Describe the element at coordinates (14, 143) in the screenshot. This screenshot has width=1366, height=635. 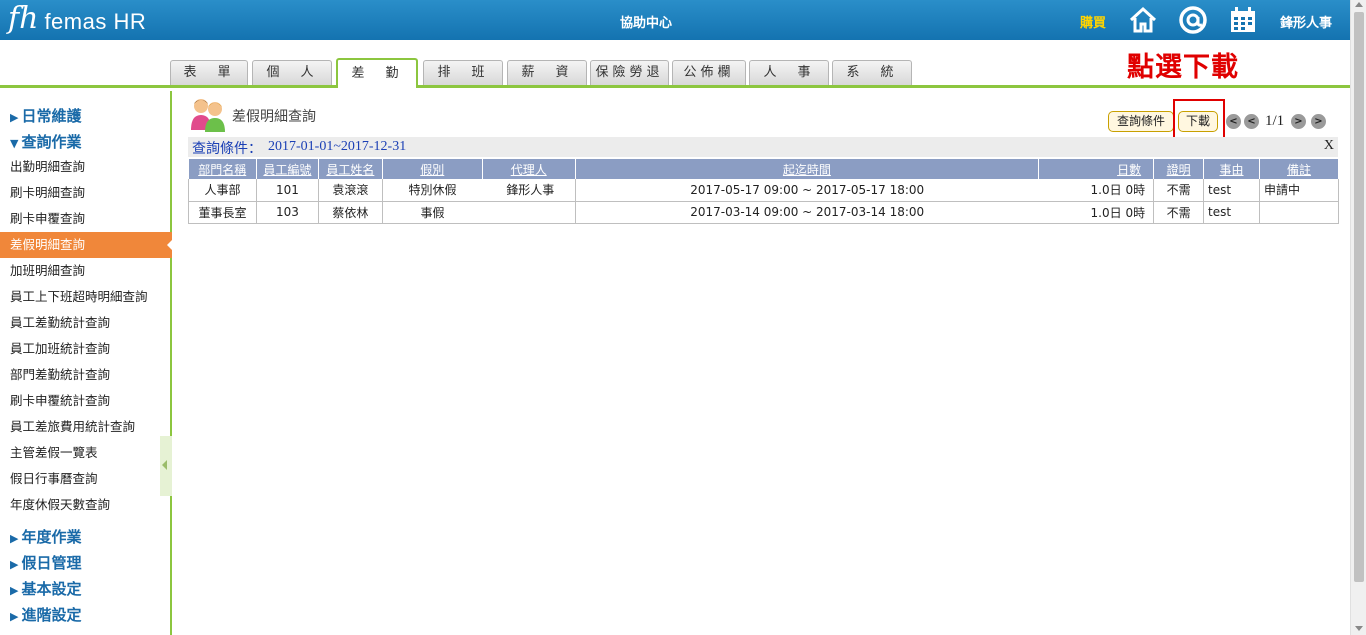
I see `chevron-down-icon: ▼` at that location.